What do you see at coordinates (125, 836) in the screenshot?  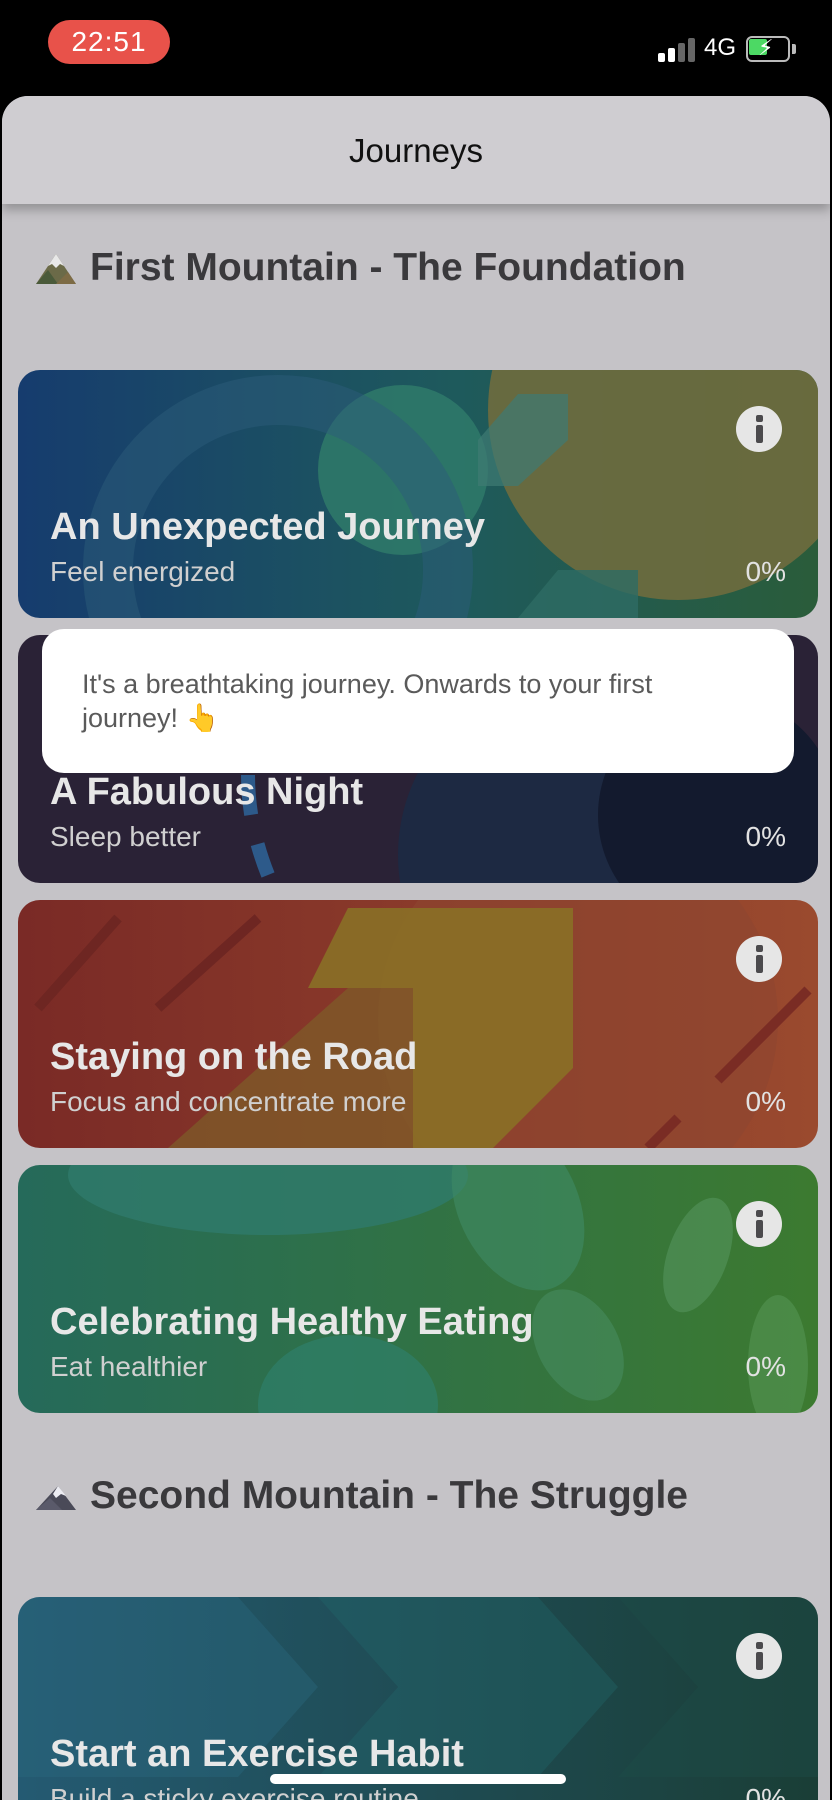 I see `journey-subtitle: Sleep better` at bounding box center [125, 836].